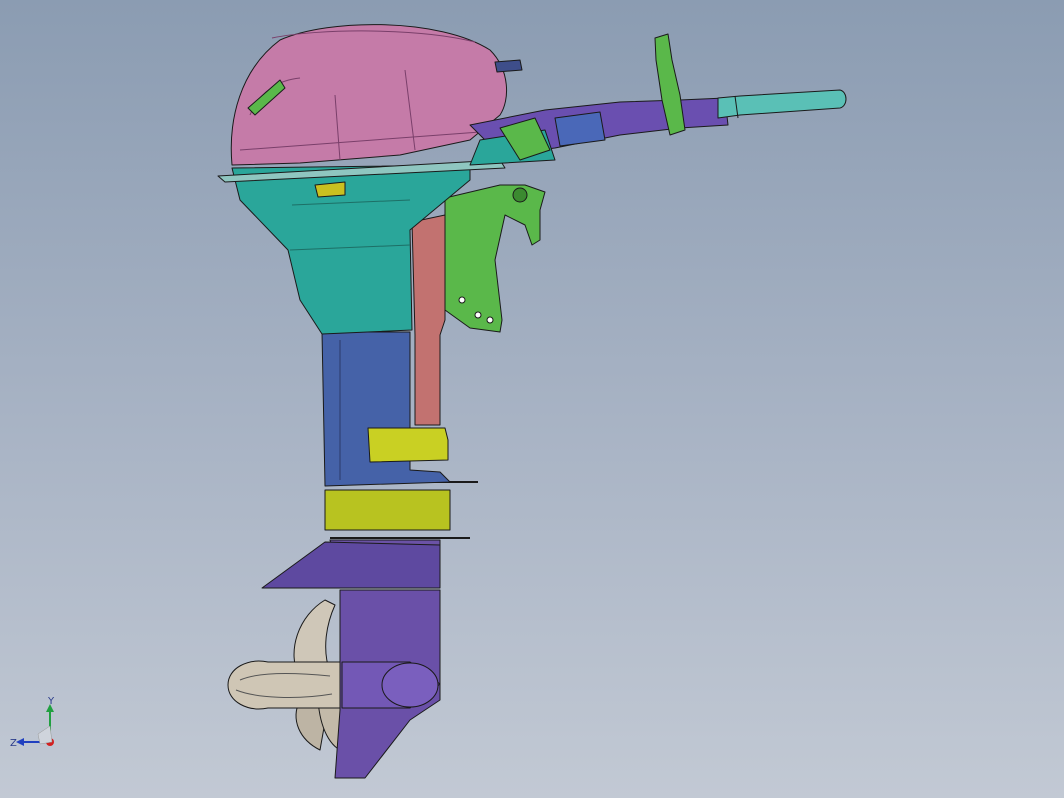  Describe the element at coordinates (428, 320) in the screenshot. I see `steering-shaft` at that location.